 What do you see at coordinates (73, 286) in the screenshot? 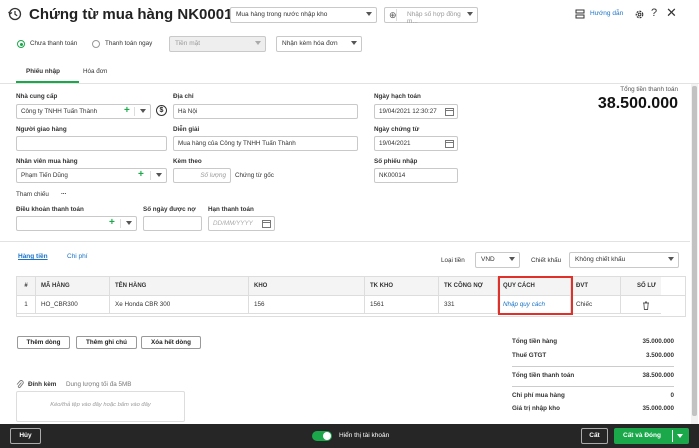
I see `col-code: MÃ HÀNG` at bounding box center [73, 286].